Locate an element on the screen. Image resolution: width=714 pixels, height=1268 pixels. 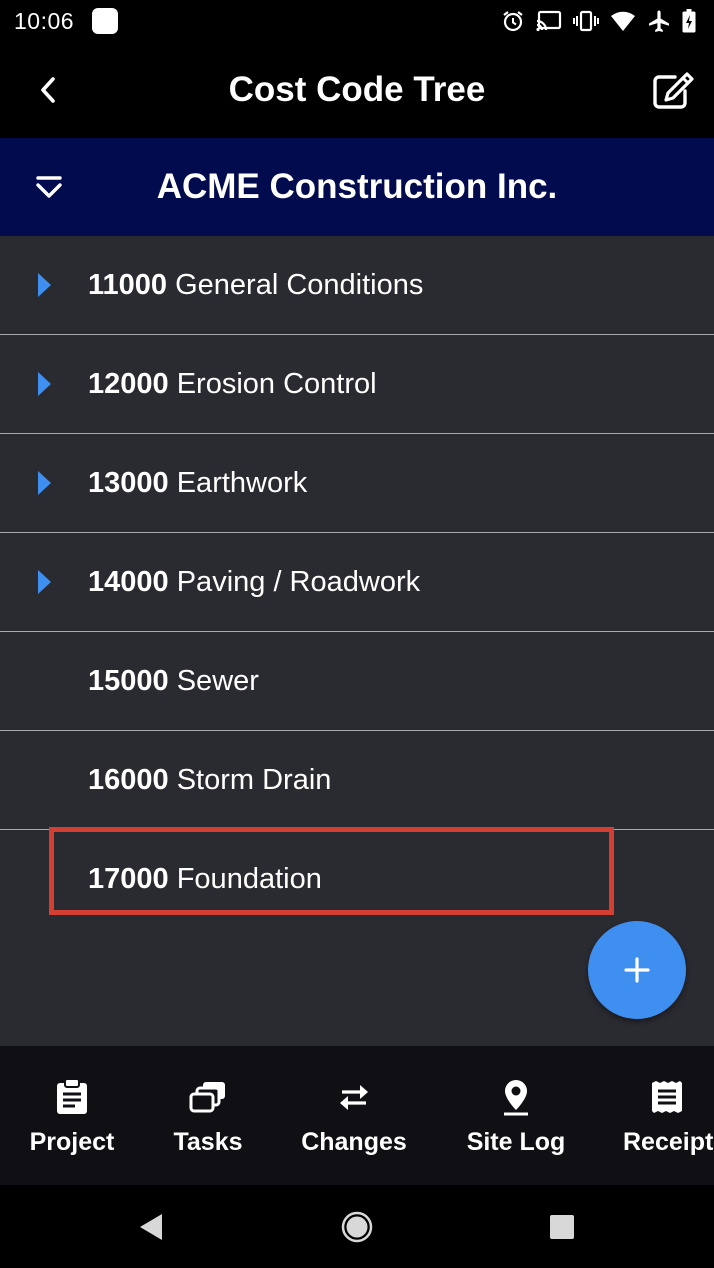
cost-code-name: Paving / Roadwork is located at coordinates (298, 581).